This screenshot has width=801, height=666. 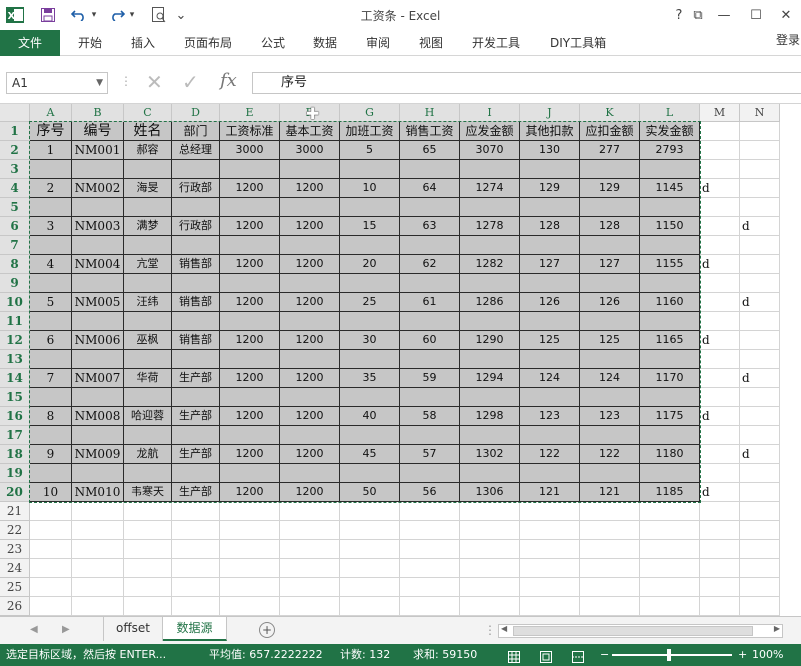 What do you see at coordinates (148, 113) in the screenshot?
I see `column-header-c: C` at bounding box center [148, 113].